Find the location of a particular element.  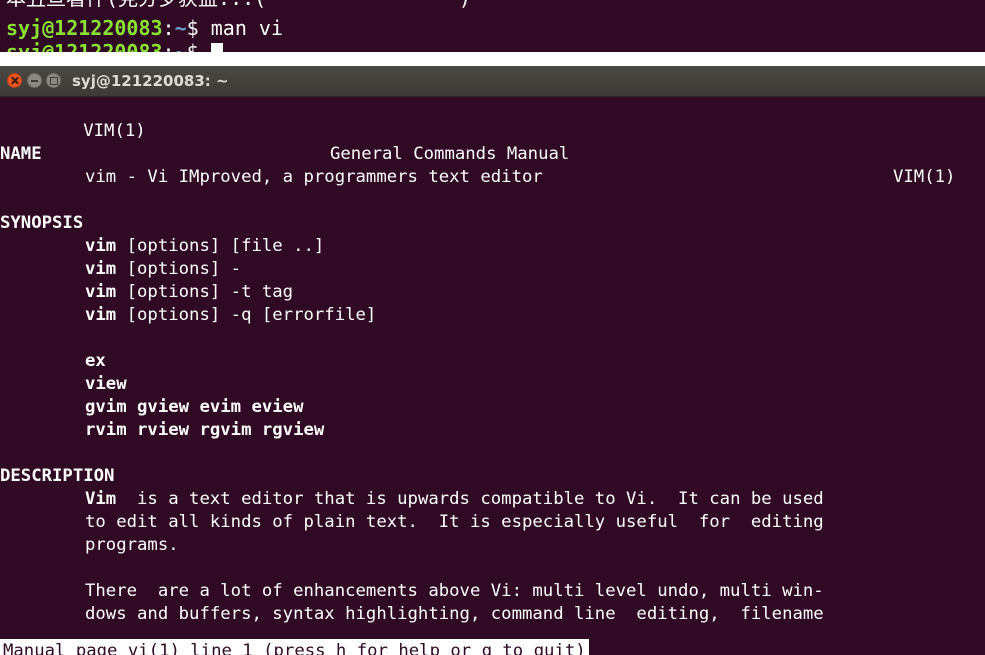

header-left: VIM(1) is located at coordinates (114, 131).